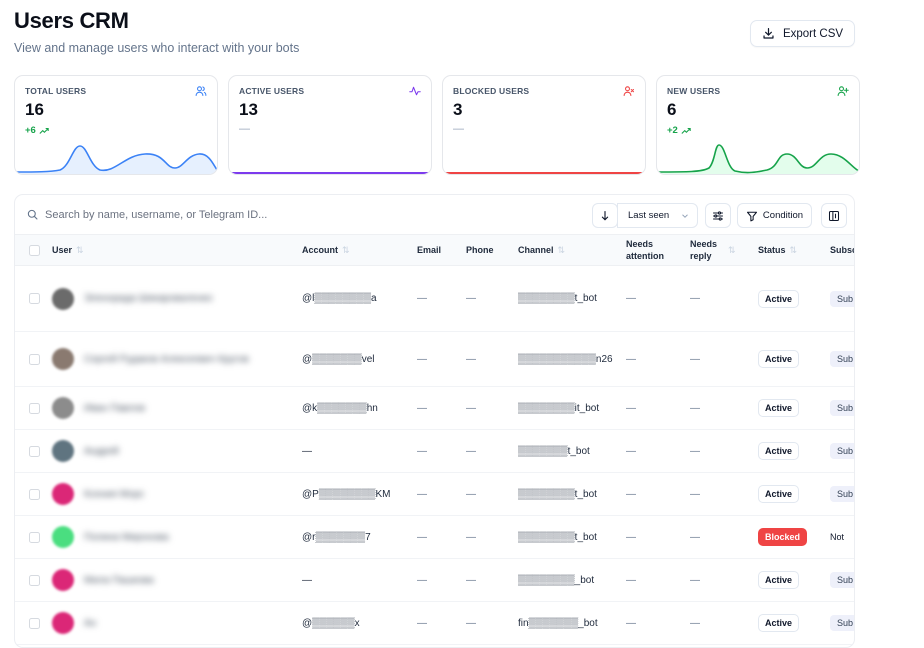 This screenshot has height=648, width=924. I want to click on export-csv-button: Export CSV, so click(802, 33).